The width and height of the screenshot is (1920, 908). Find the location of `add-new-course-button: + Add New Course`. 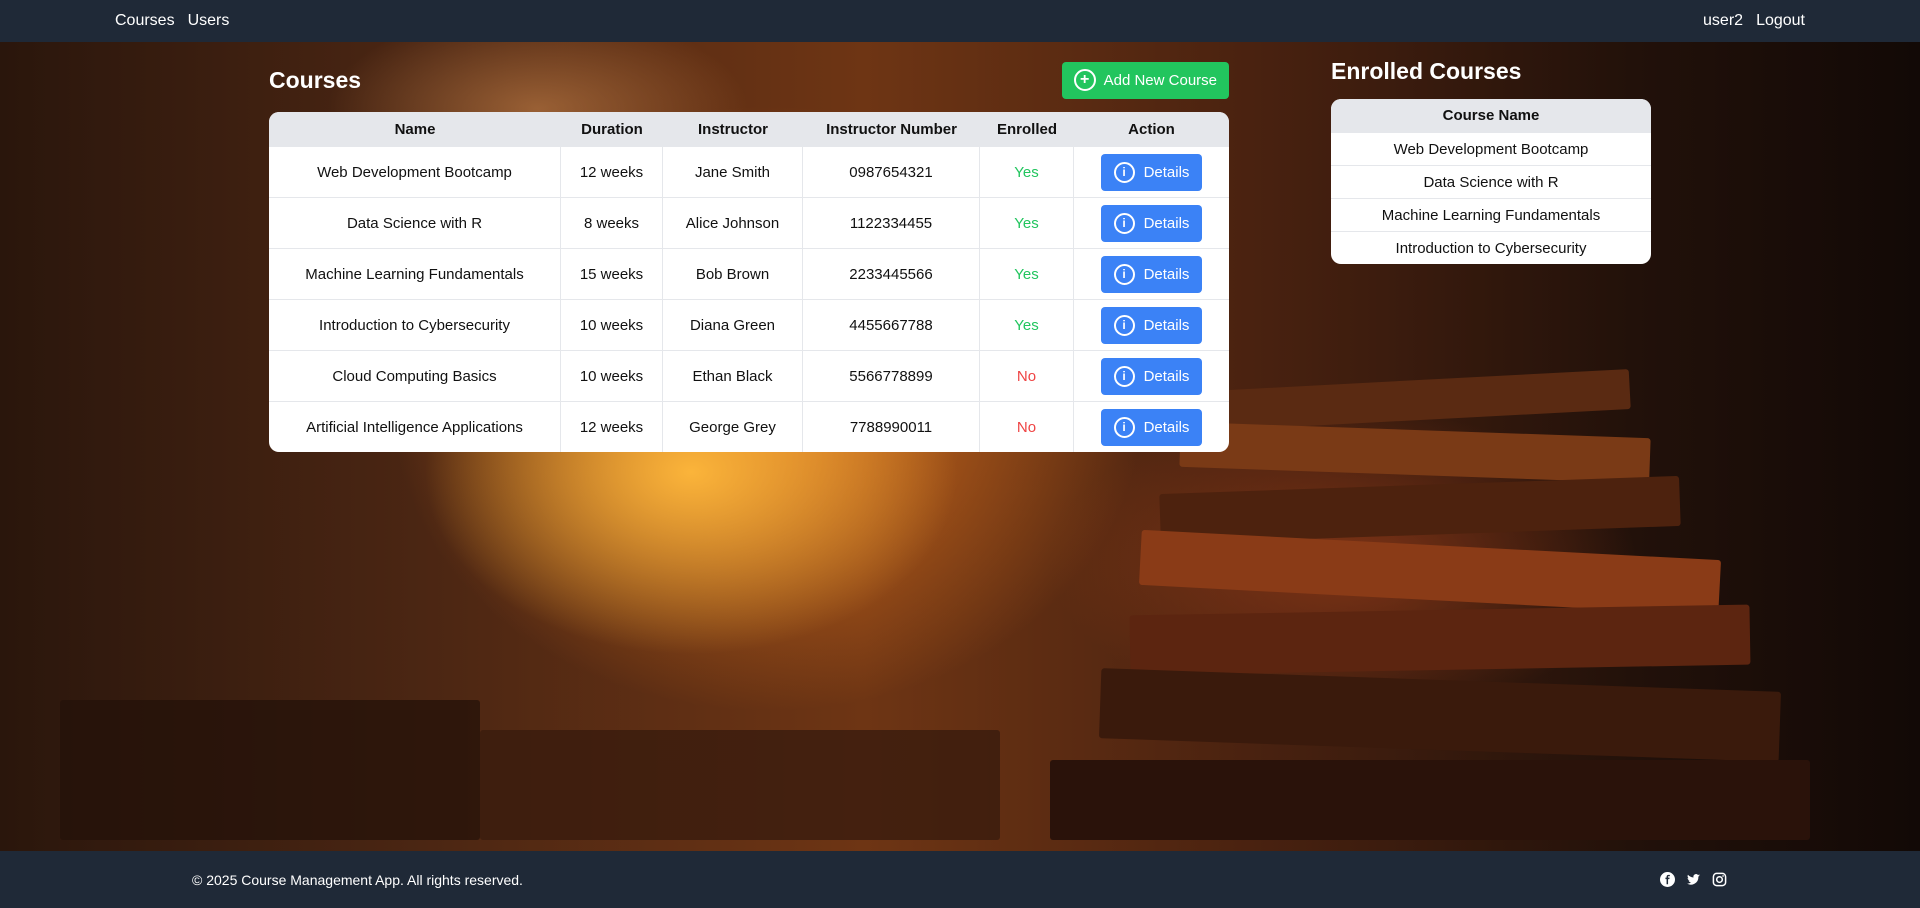

add-new-course-button: + Add New Course is located at coordinates (1145, 80).